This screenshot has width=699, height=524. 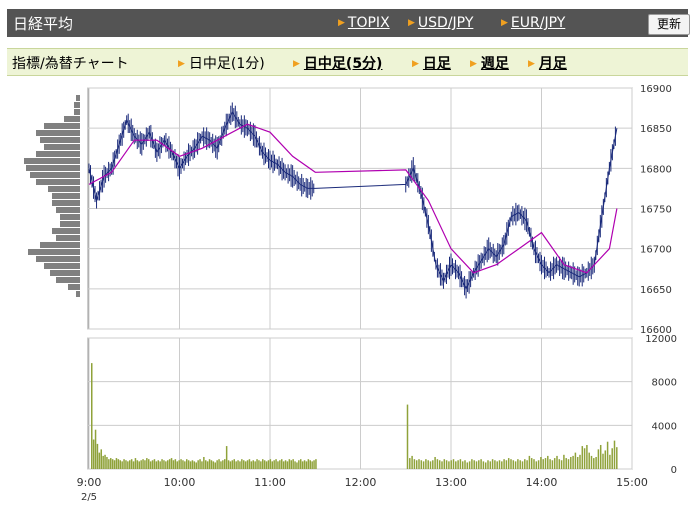 I want to click on volume-tick-label: 4000, so click(x=664, y=426).